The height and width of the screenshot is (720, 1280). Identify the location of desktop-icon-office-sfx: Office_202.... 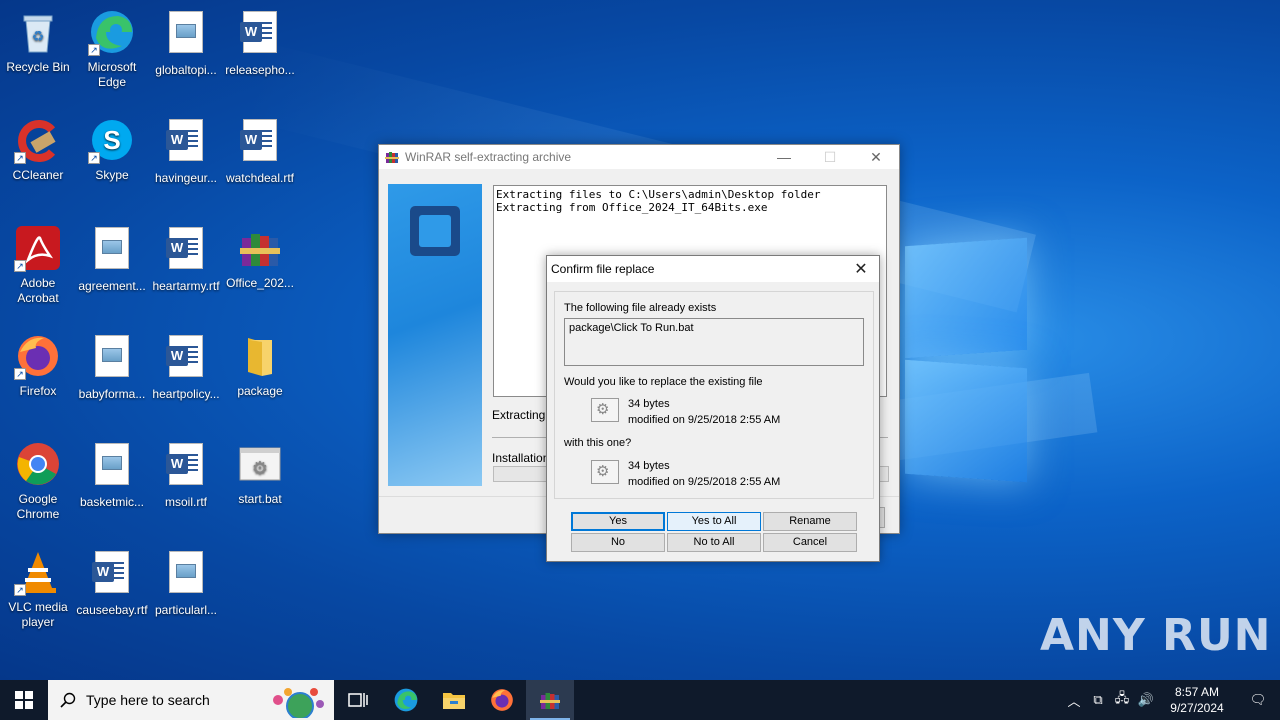
(260, 257).